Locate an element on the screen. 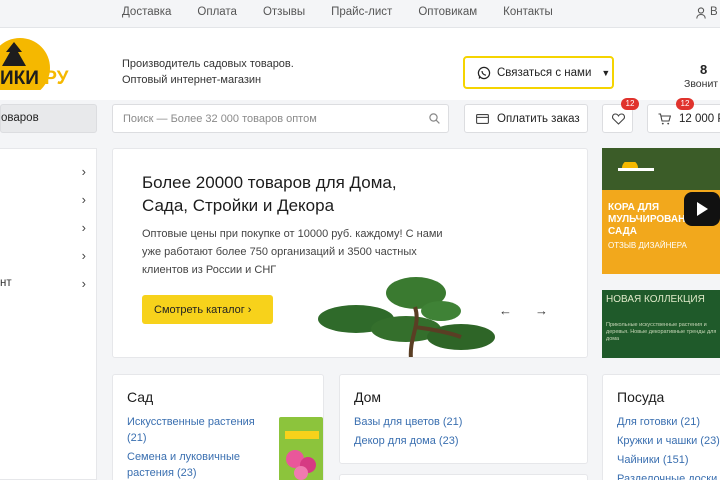 The height and width of the screenshot is (480, 720). cart-total: 12 000 Р is located at coordinates (699, 118).